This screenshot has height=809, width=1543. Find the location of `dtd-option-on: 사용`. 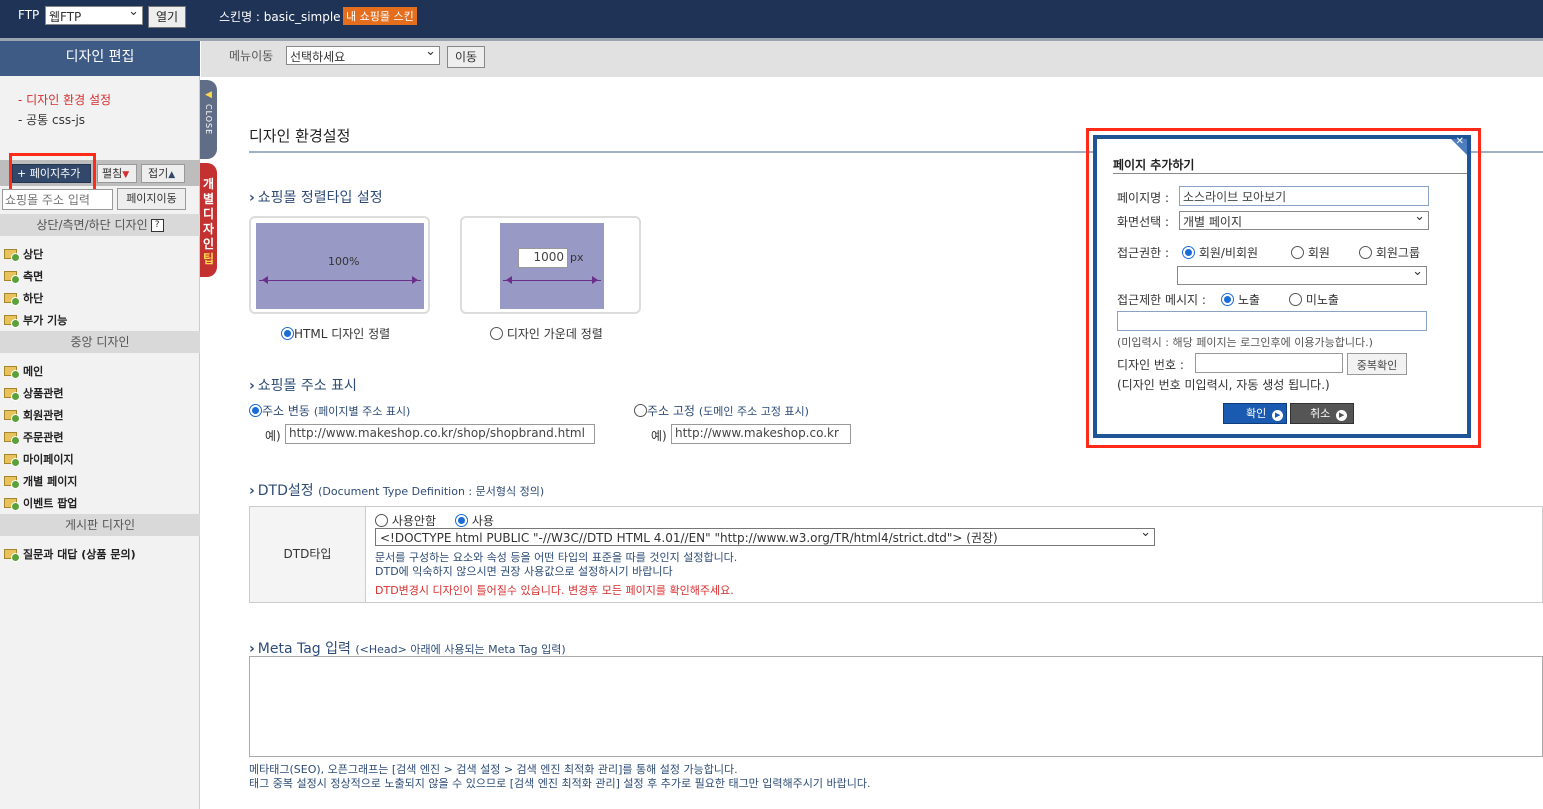

dtd-option-on: 사용 is located at coordinates (474, 520).